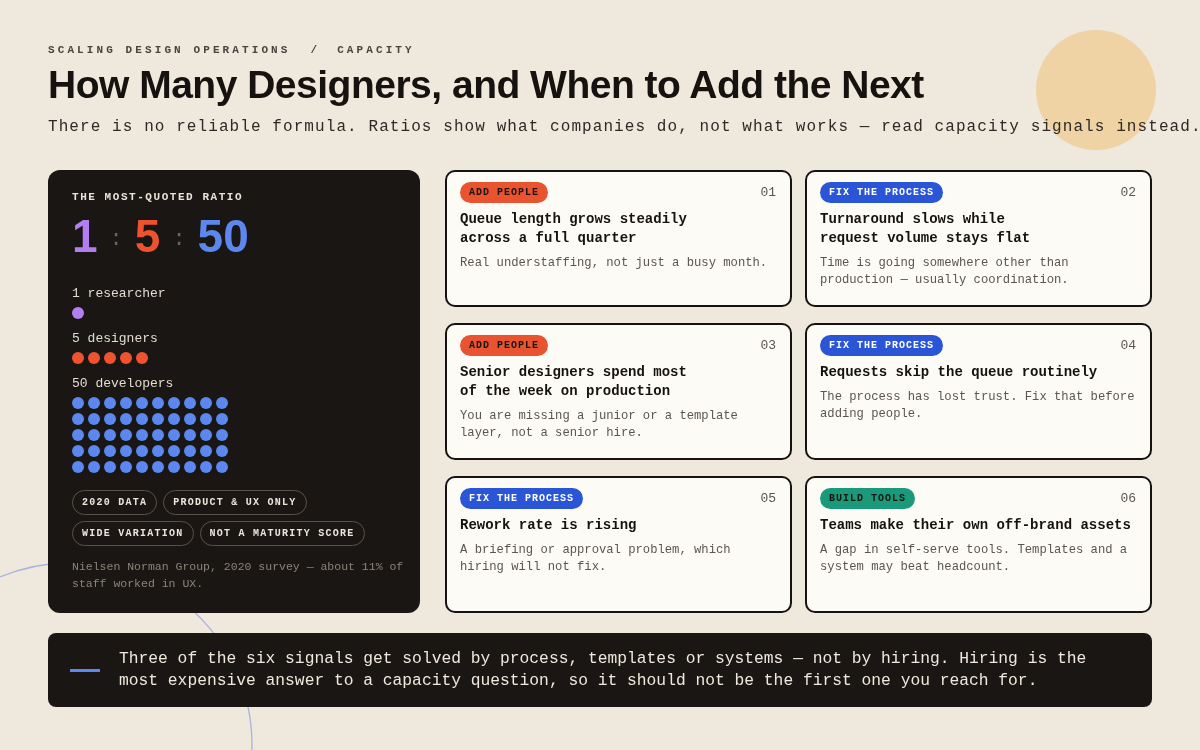 Image resolution: width=1200 pixels, height=750 pixels. What do you see at coordinates (376, 50) in the screenshot?
I see `breadcrumb-item: CAPACITY` at bounding box center [376, 50].